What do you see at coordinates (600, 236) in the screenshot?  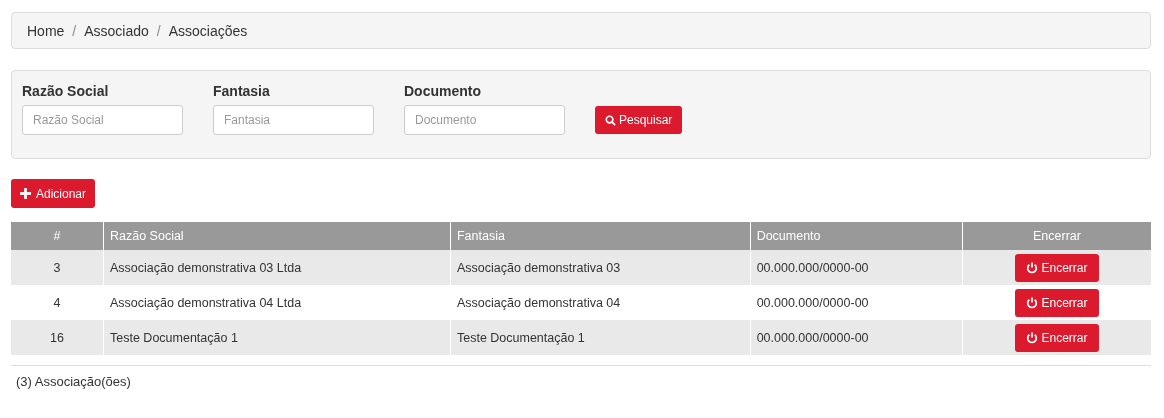 I see `column-header: Fantasia` at bounding box center [600, 236].